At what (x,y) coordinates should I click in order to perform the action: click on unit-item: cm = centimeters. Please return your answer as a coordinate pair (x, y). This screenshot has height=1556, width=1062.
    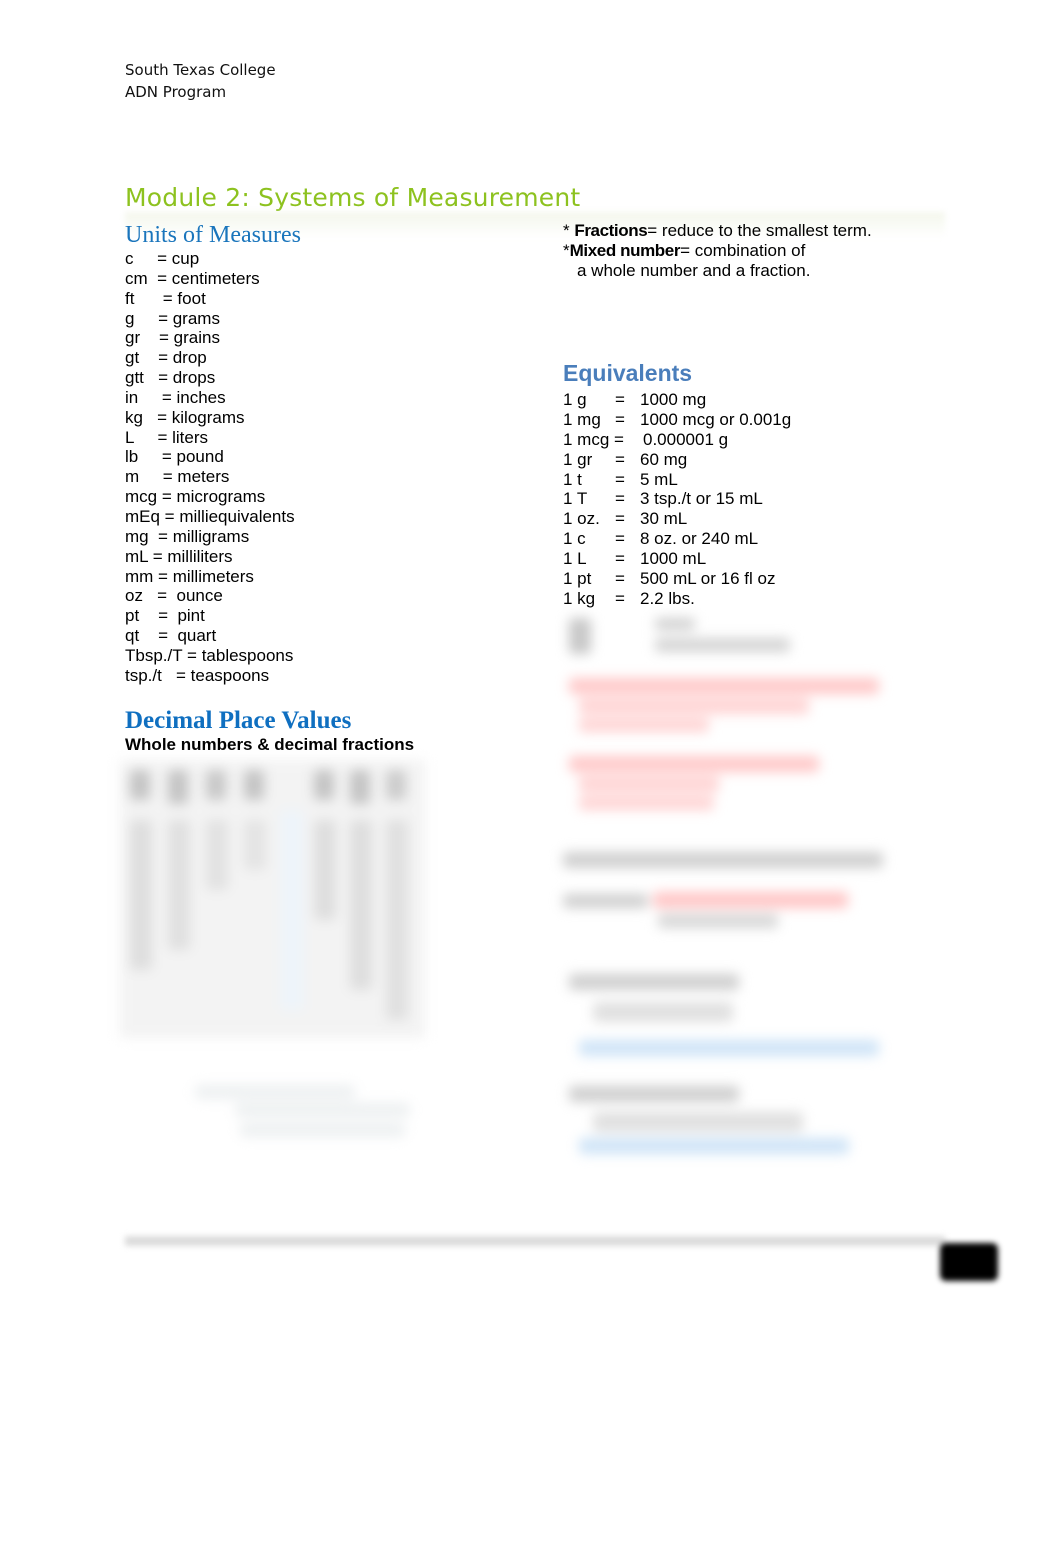
    Looking at the image, I should click on (192, 278).